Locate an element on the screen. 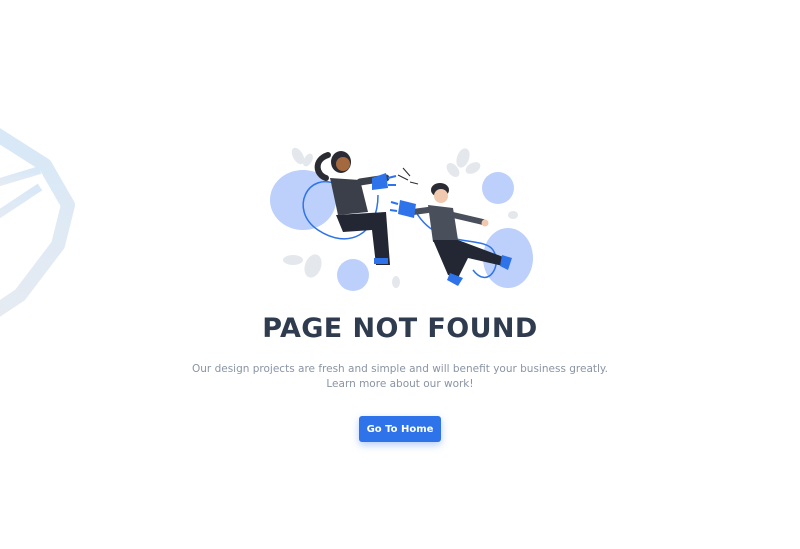 The width and height of the screenshot is (800, 549). unplugged-cable-illustration is located at coordinates (401, 219).